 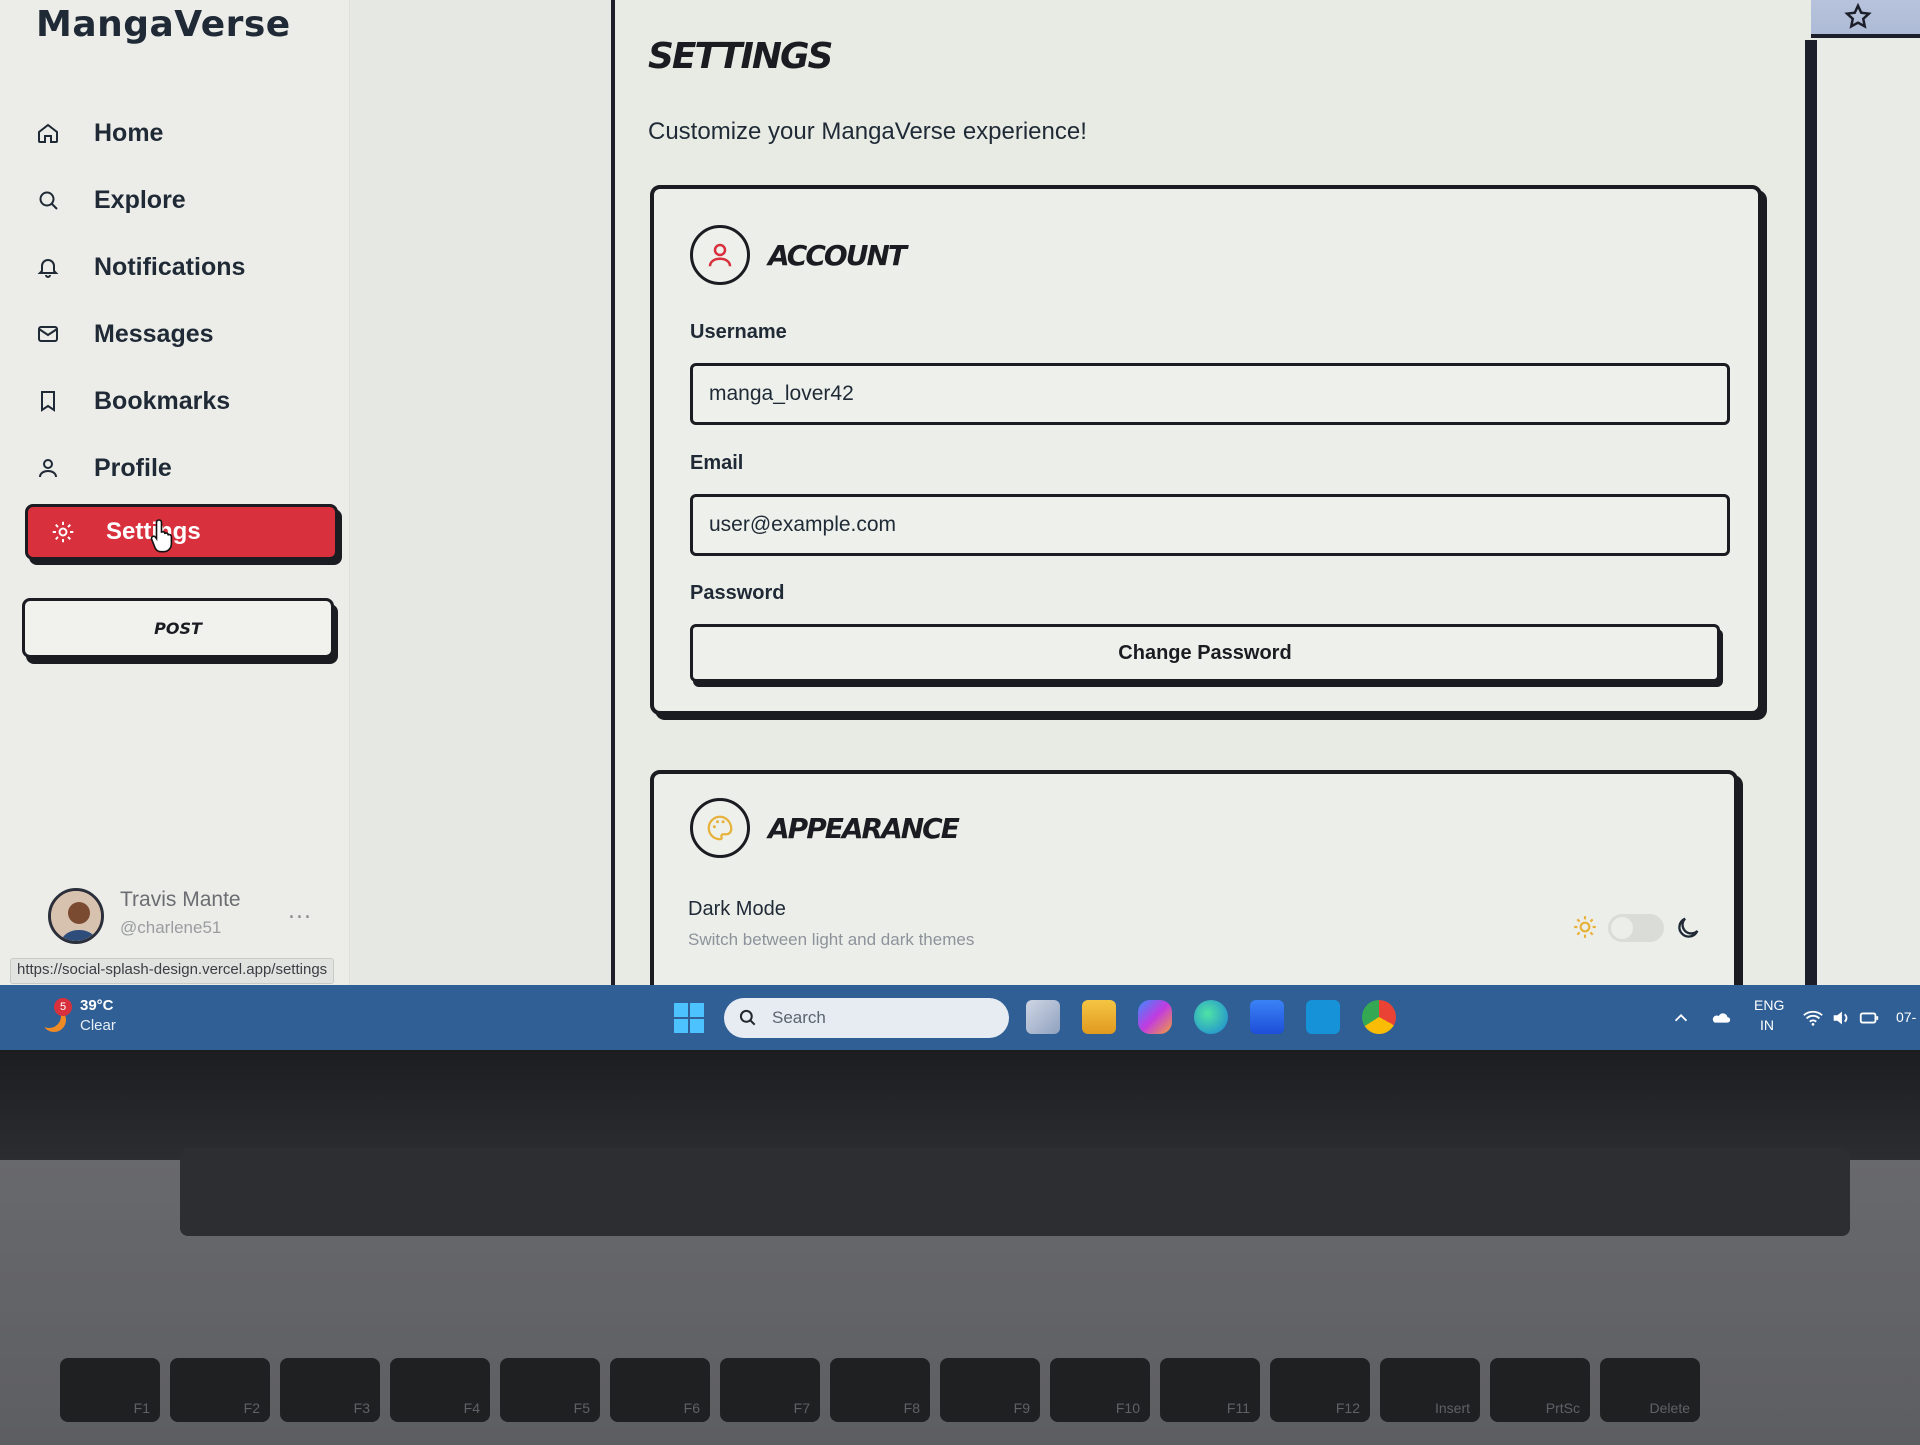 I want to click on weather-condition: Clear, so click(x=98, y=1025).